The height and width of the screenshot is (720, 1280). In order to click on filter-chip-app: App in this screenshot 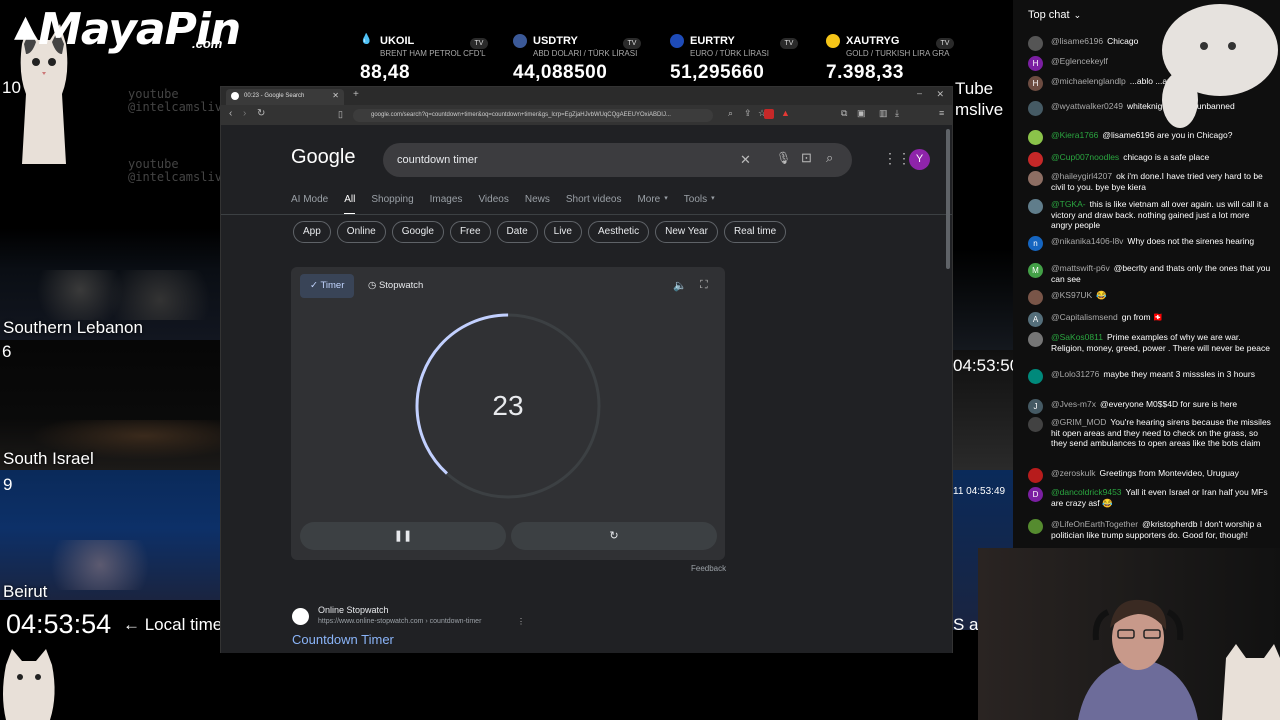, I will do `click(312, 232)`.